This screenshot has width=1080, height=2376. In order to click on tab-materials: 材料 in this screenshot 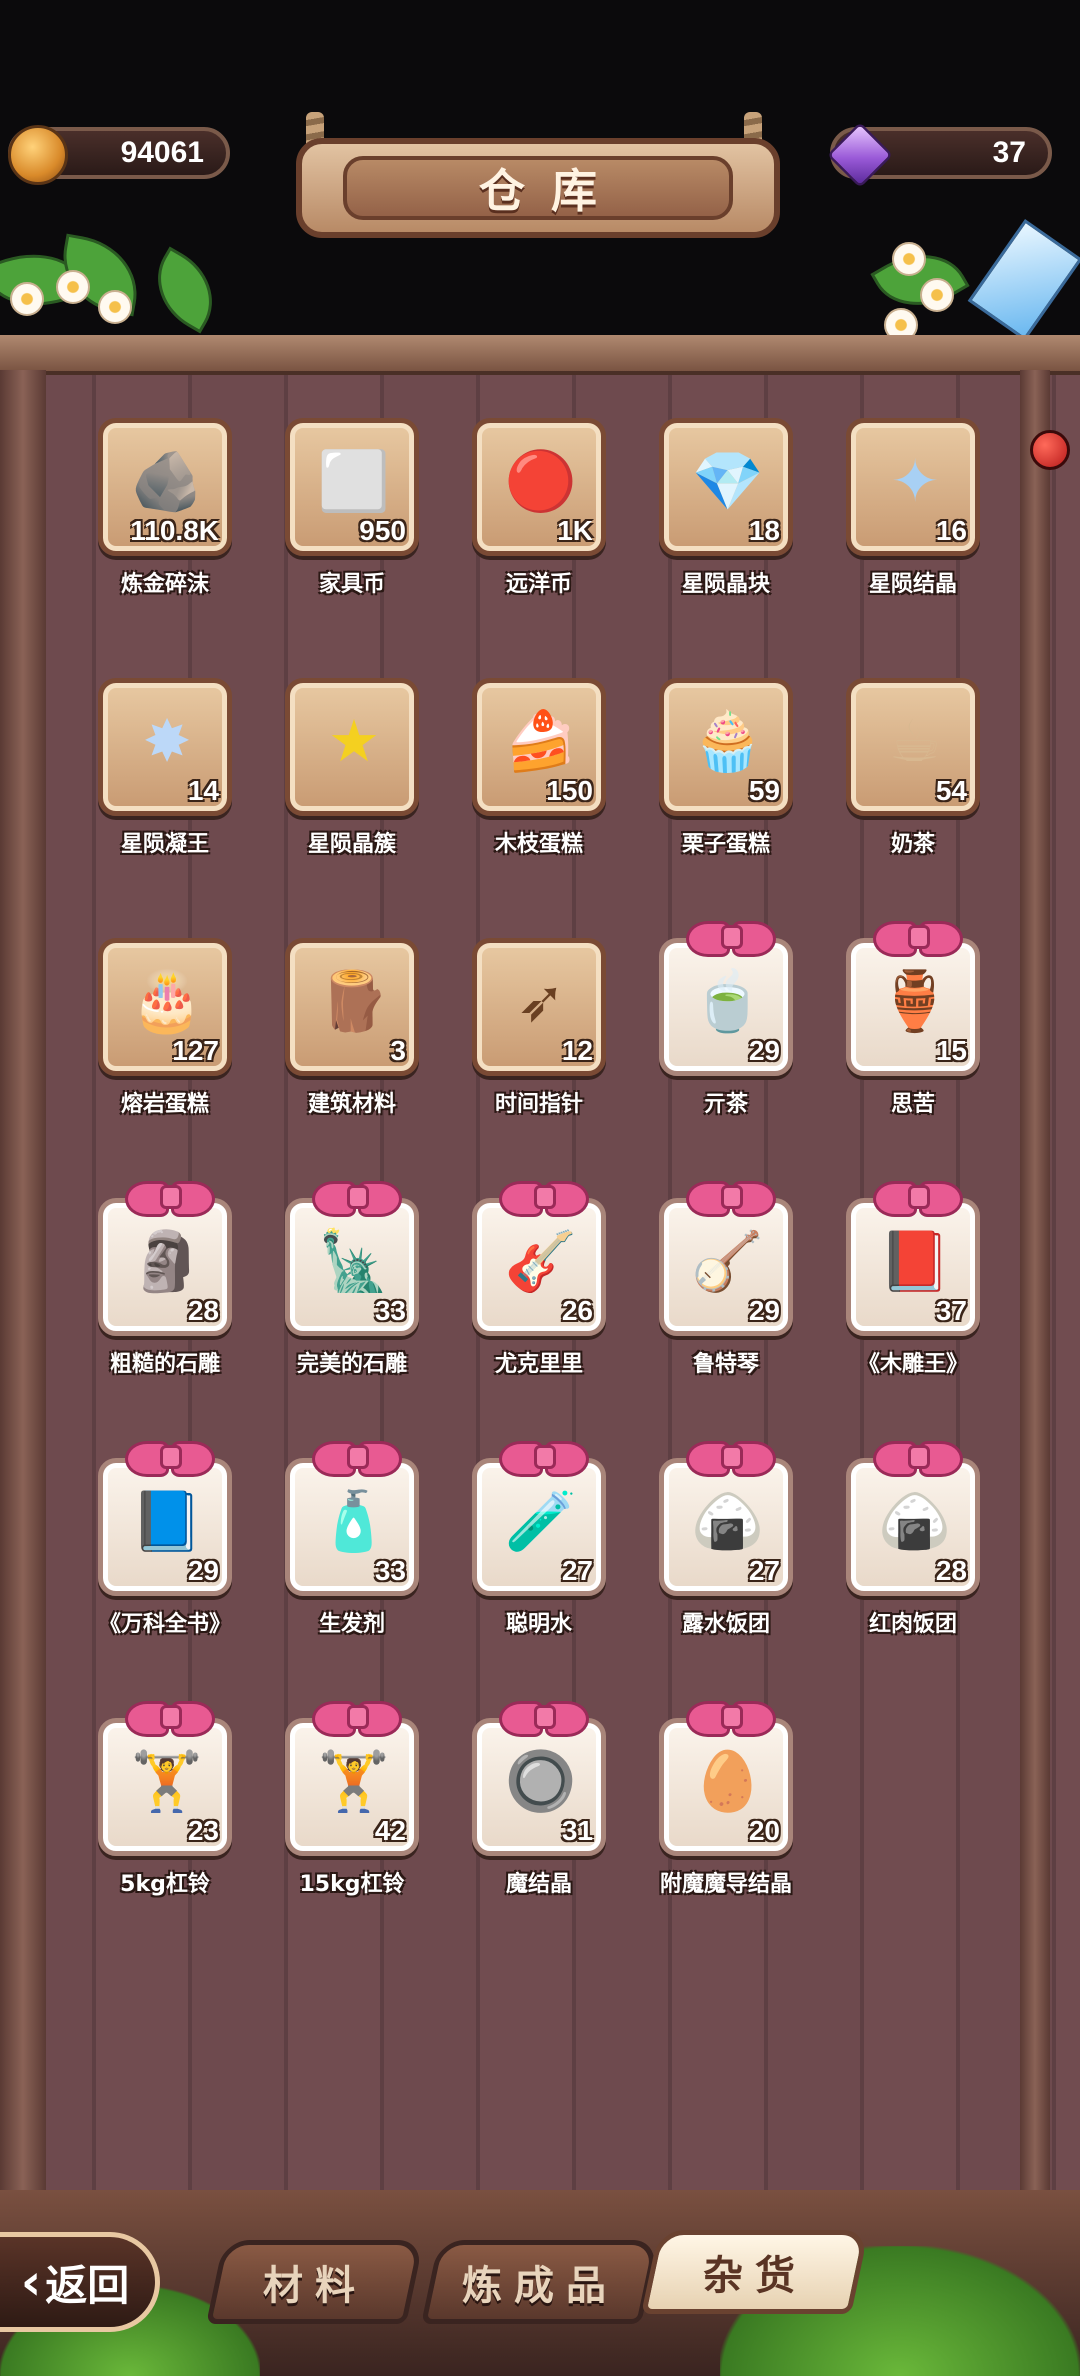, I will do `click(315, 2282)`.